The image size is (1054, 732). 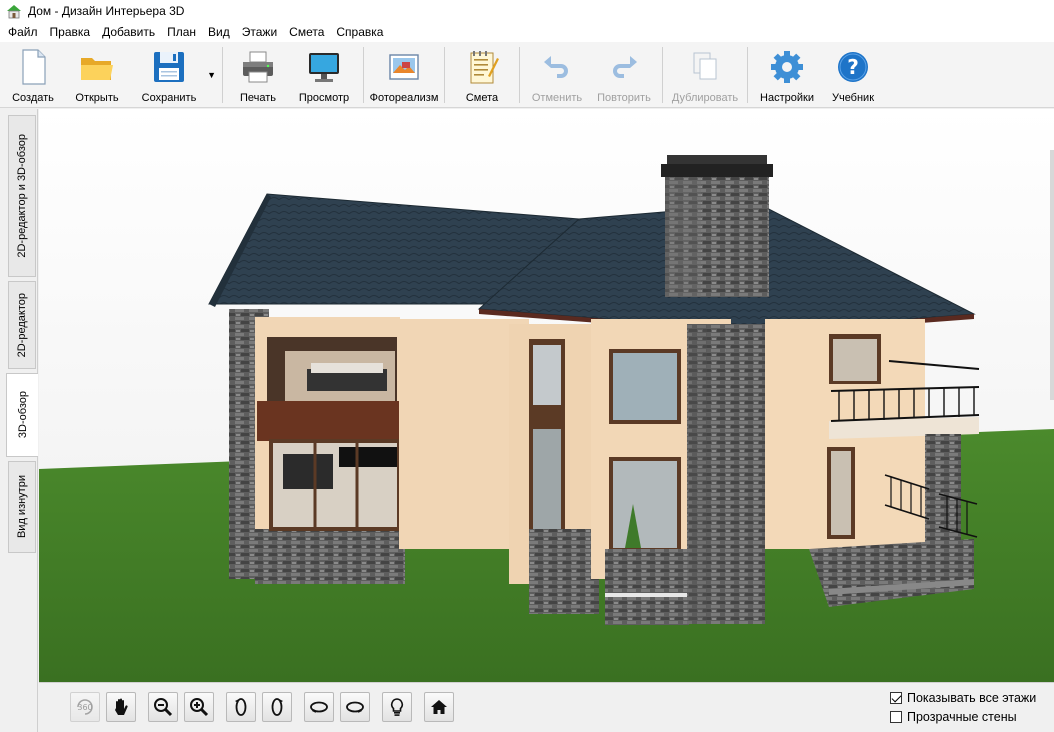 What do you see at coordinates (557, 98) in the screenshot?
I see `undo-label: Отменить` at bounding box center [557, 98].